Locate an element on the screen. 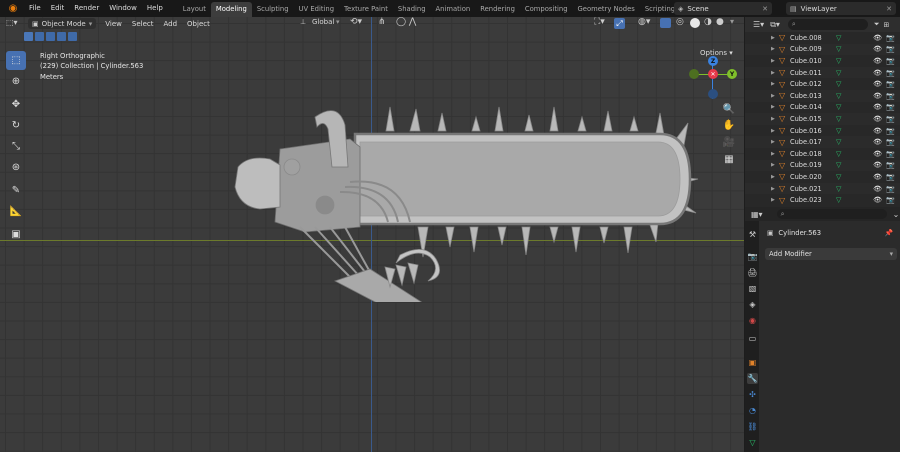 Image resolution: width=900 pixels, height=452 pixels. transform-orientation-select: Global is located at coordinates (323, 22).